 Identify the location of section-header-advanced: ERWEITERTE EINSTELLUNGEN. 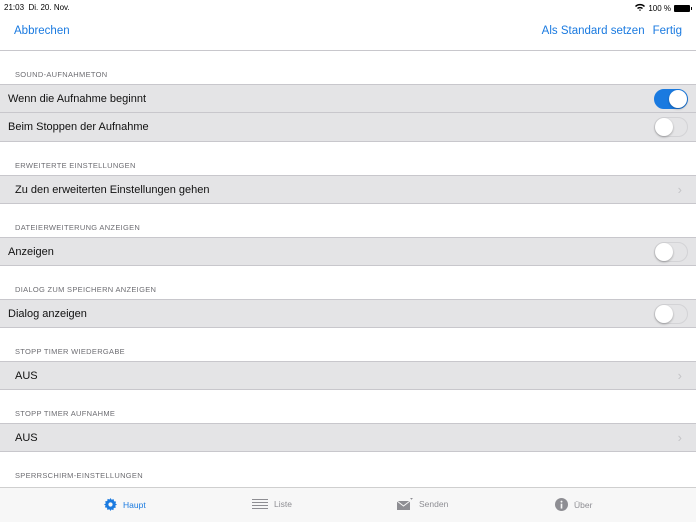
(75, 165).